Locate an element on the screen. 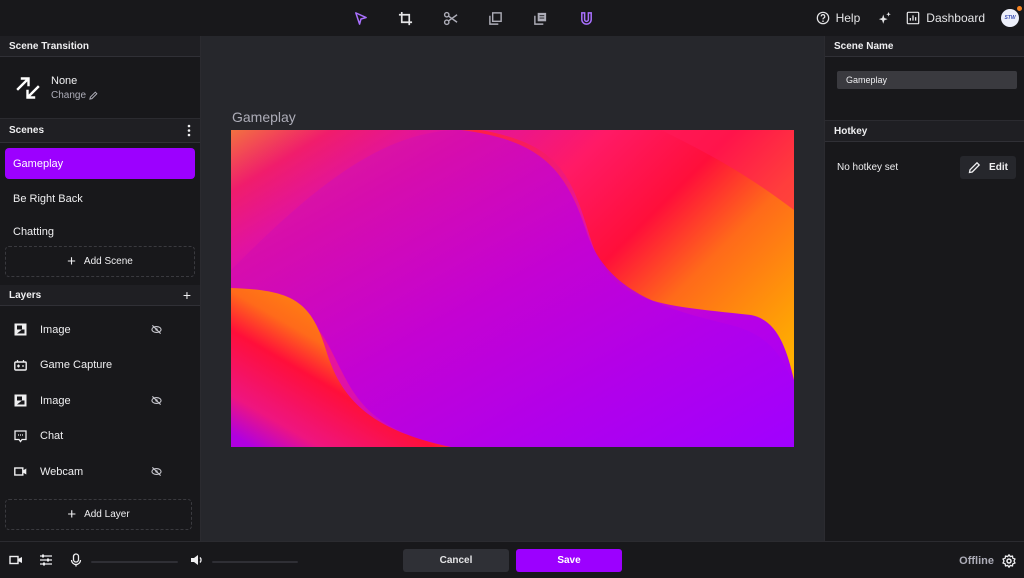 The height and width of the screenshot is (578, 1024). layer-item-game-capture: Game Capture is located at coordinates (100, 366).